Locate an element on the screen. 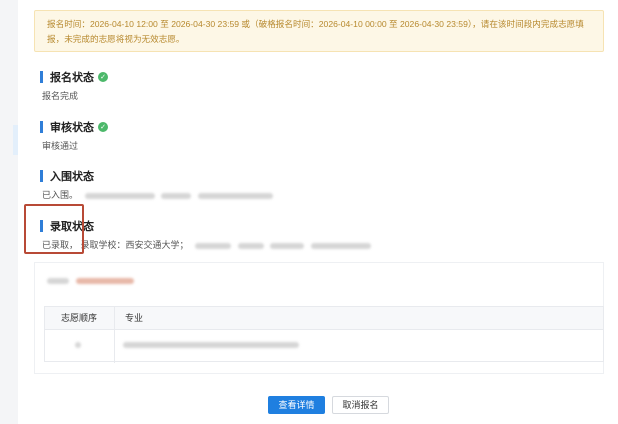  left-nav-rail is located at coordinates (9, 212).